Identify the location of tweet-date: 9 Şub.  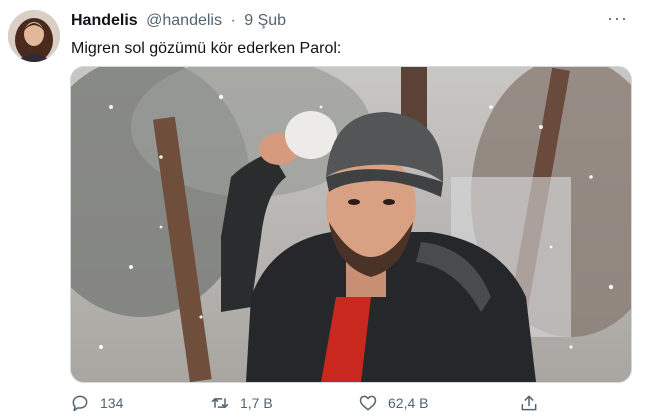
(265, 20).